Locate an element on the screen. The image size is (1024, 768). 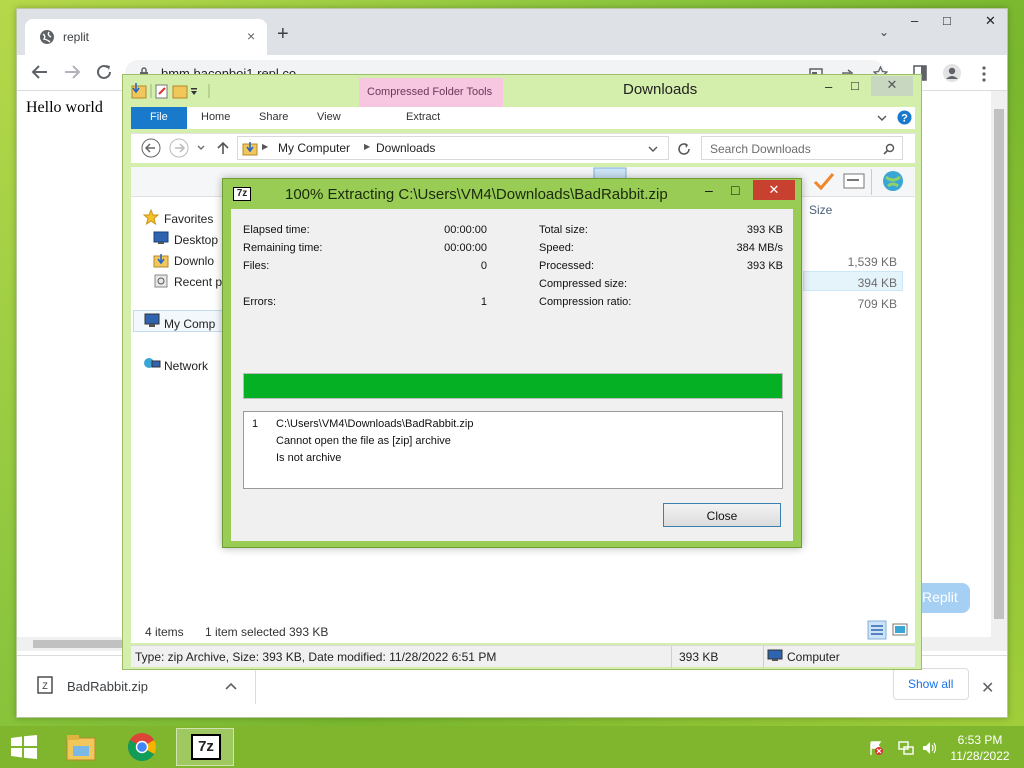
log-entry-detail: Is not archive is located at coordinates (309, 458).